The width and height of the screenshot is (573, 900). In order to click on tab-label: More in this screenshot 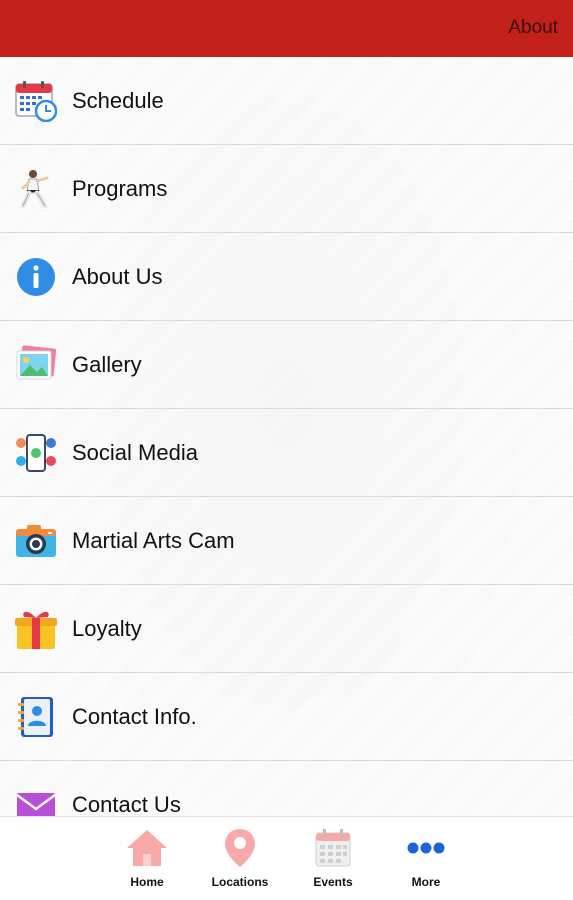, I will do `click(426, 882)`.